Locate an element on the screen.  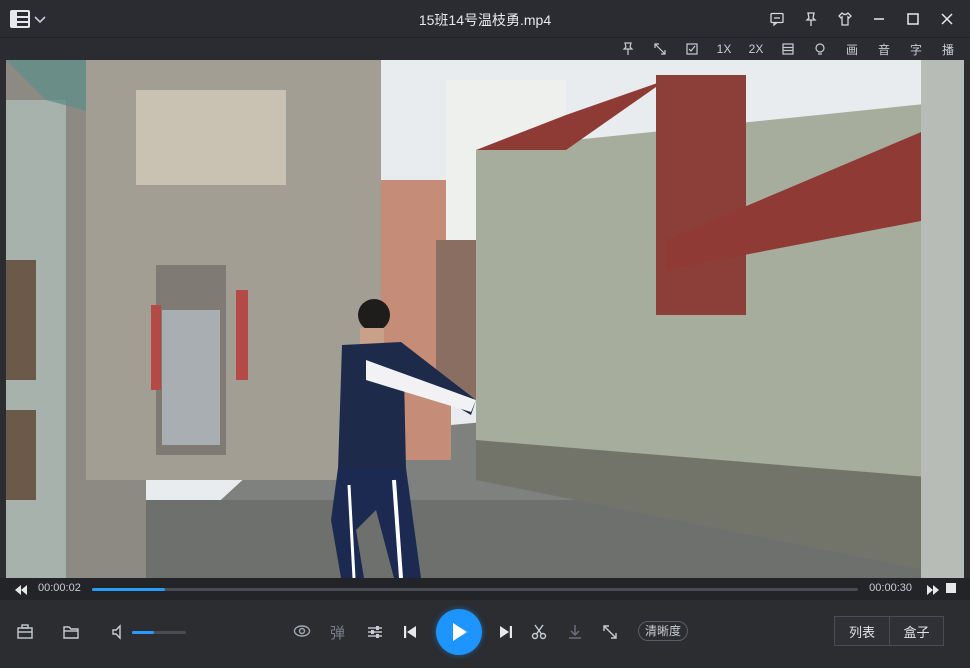
fullscreen-icon is located at coordinates (660, 49).